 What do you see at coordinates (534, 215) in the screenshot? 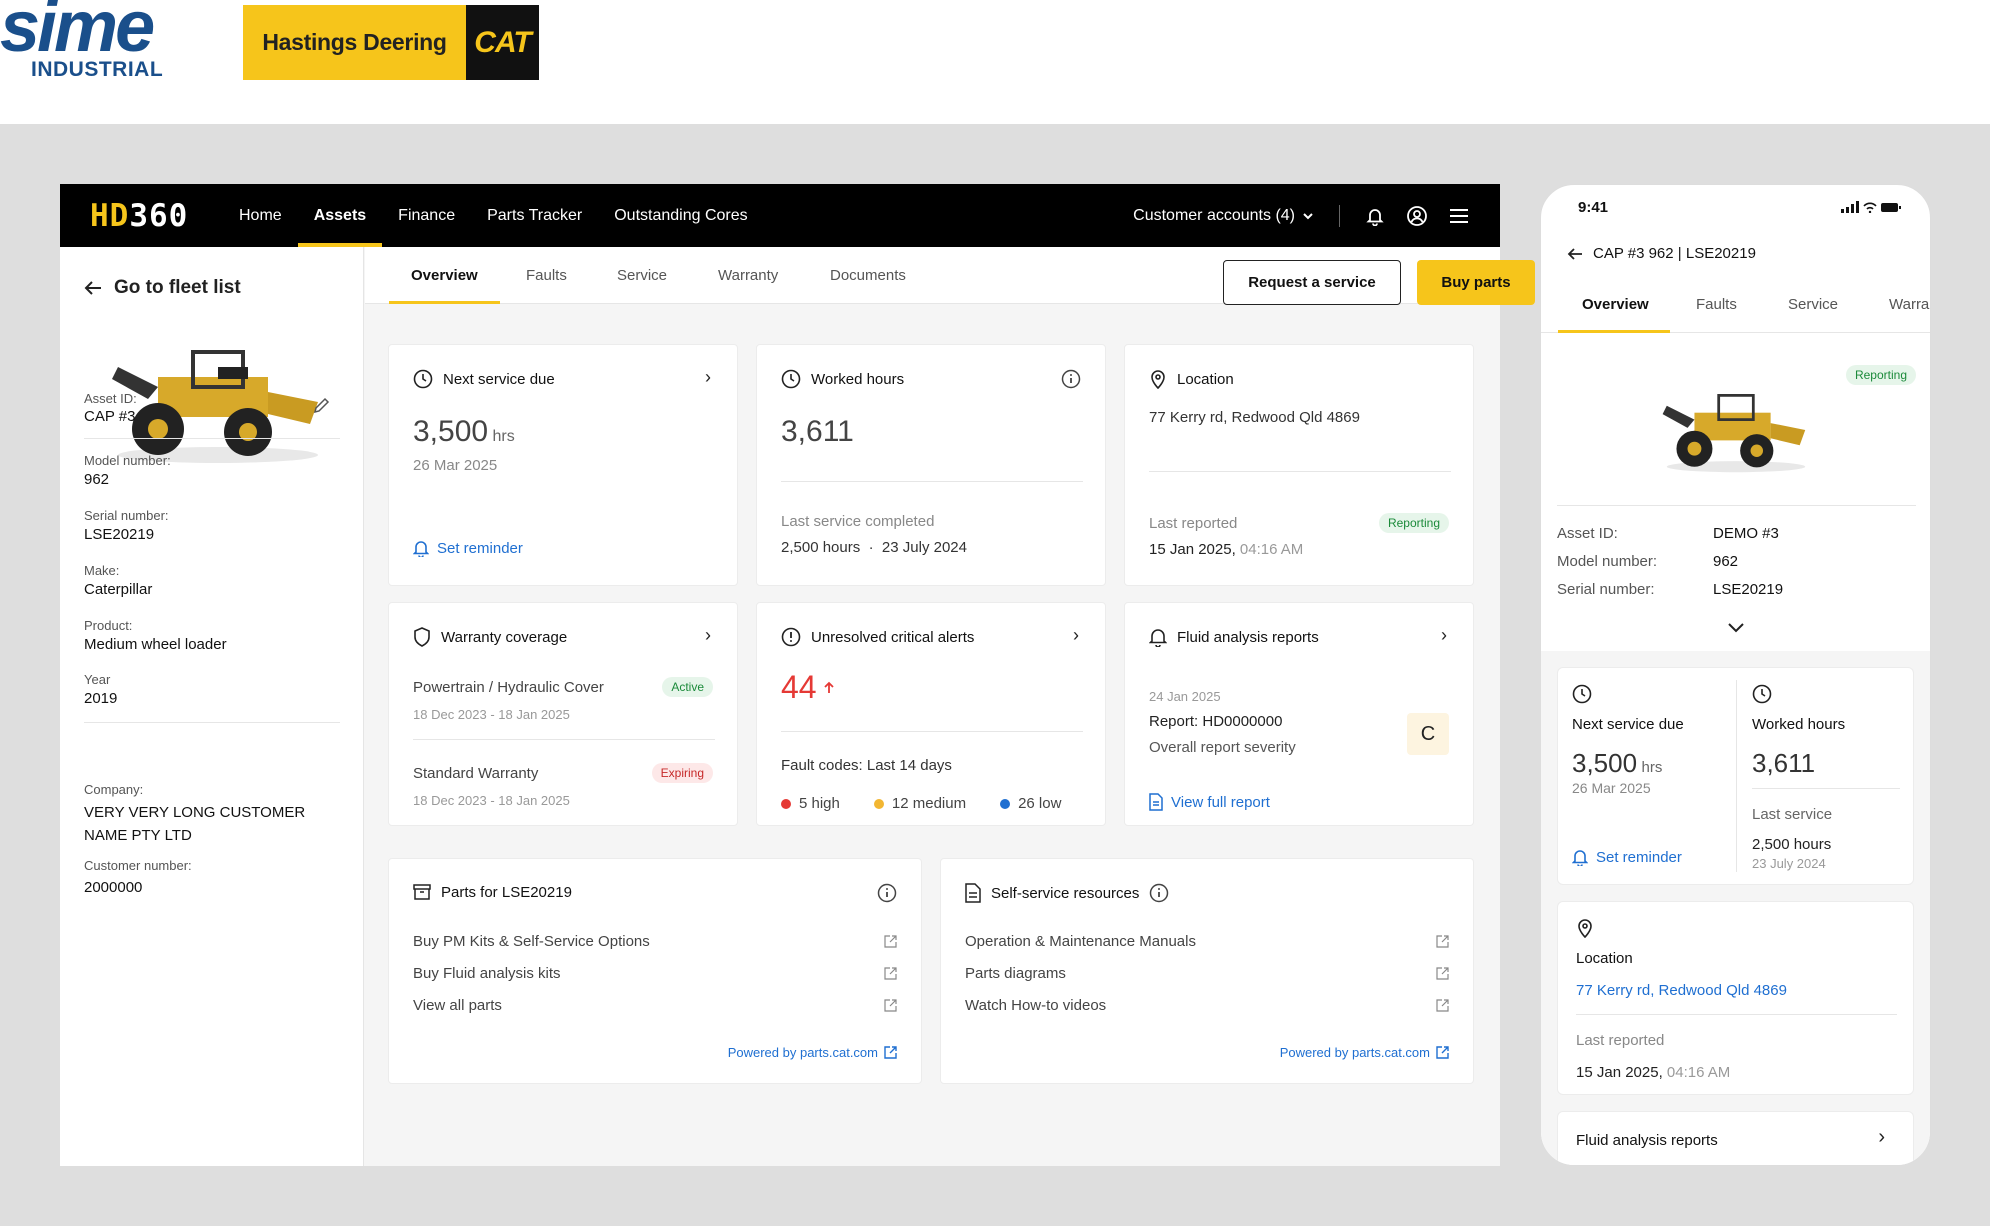
I see `nav-parts-tracker: Parts Tracker` at bounding box center [534, 215].